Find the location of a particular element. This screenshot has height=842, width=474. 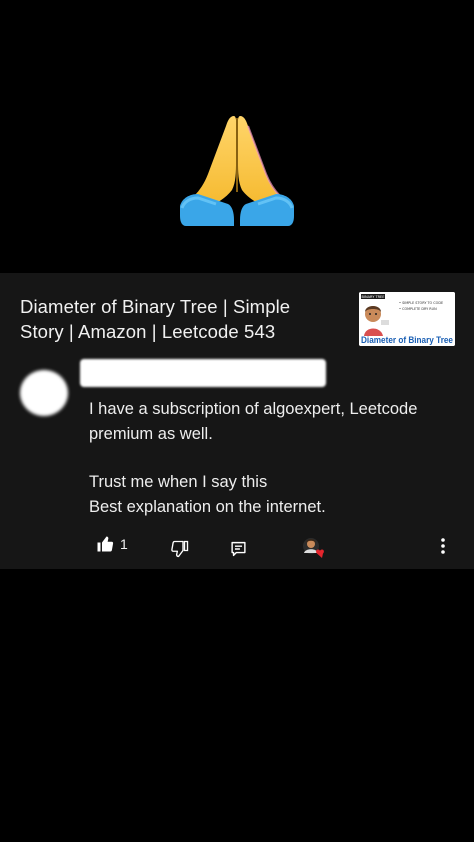

comment-line: Best explanation on the internet. is located at coordinates (207, 506).